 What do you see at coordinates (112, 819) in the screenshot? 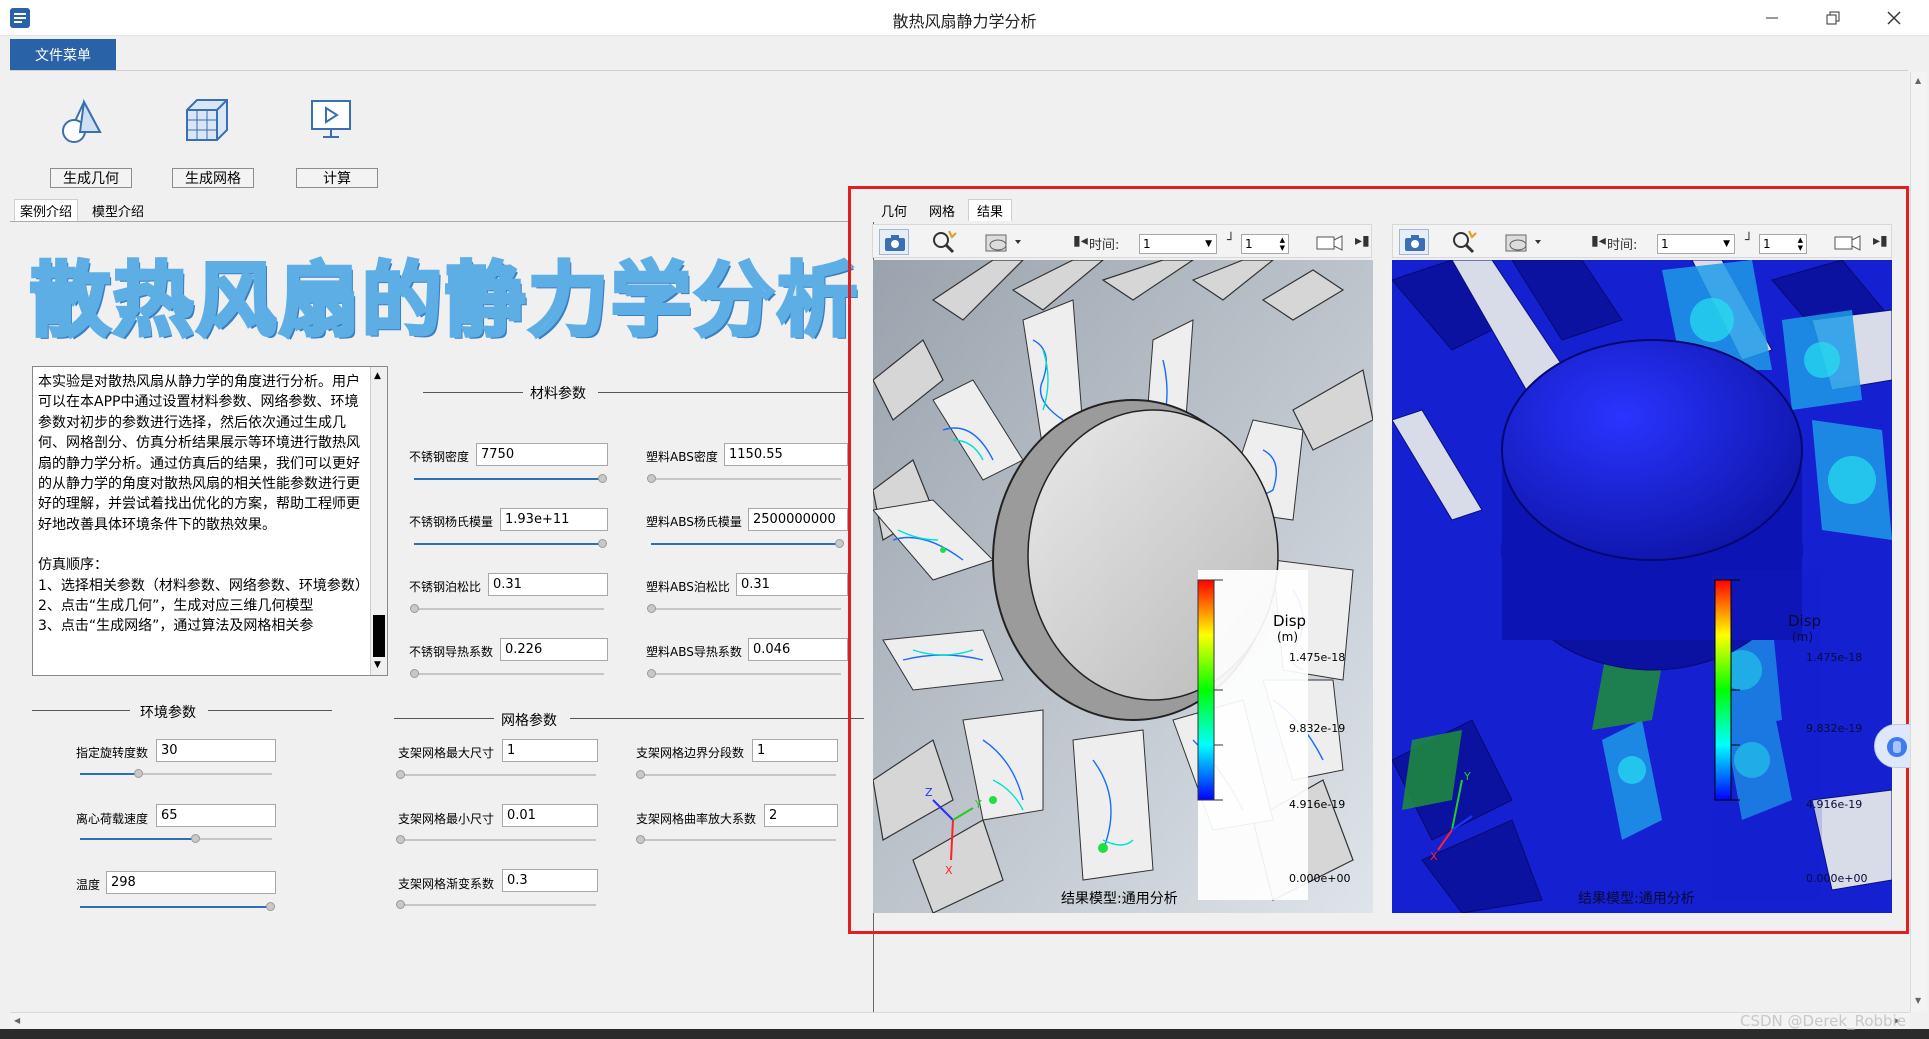
I see `centrifugal-load-label: 离心荷载速度` at bounding box center [112, 819].